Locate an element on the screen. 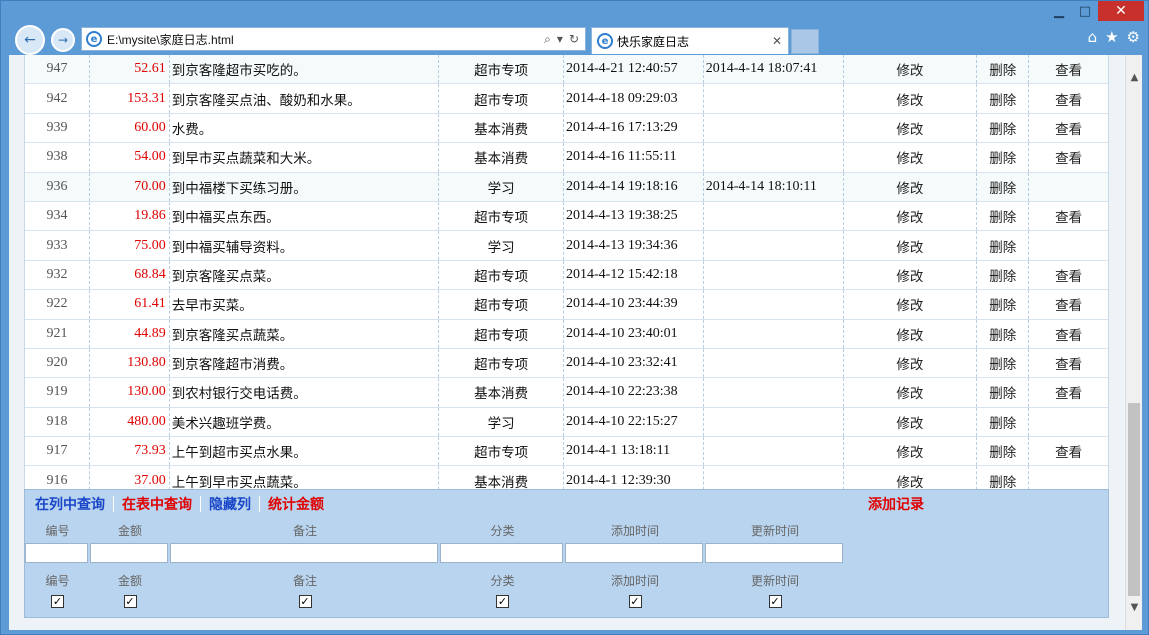  cell-id: 921 is located at coordinates (57, 333).